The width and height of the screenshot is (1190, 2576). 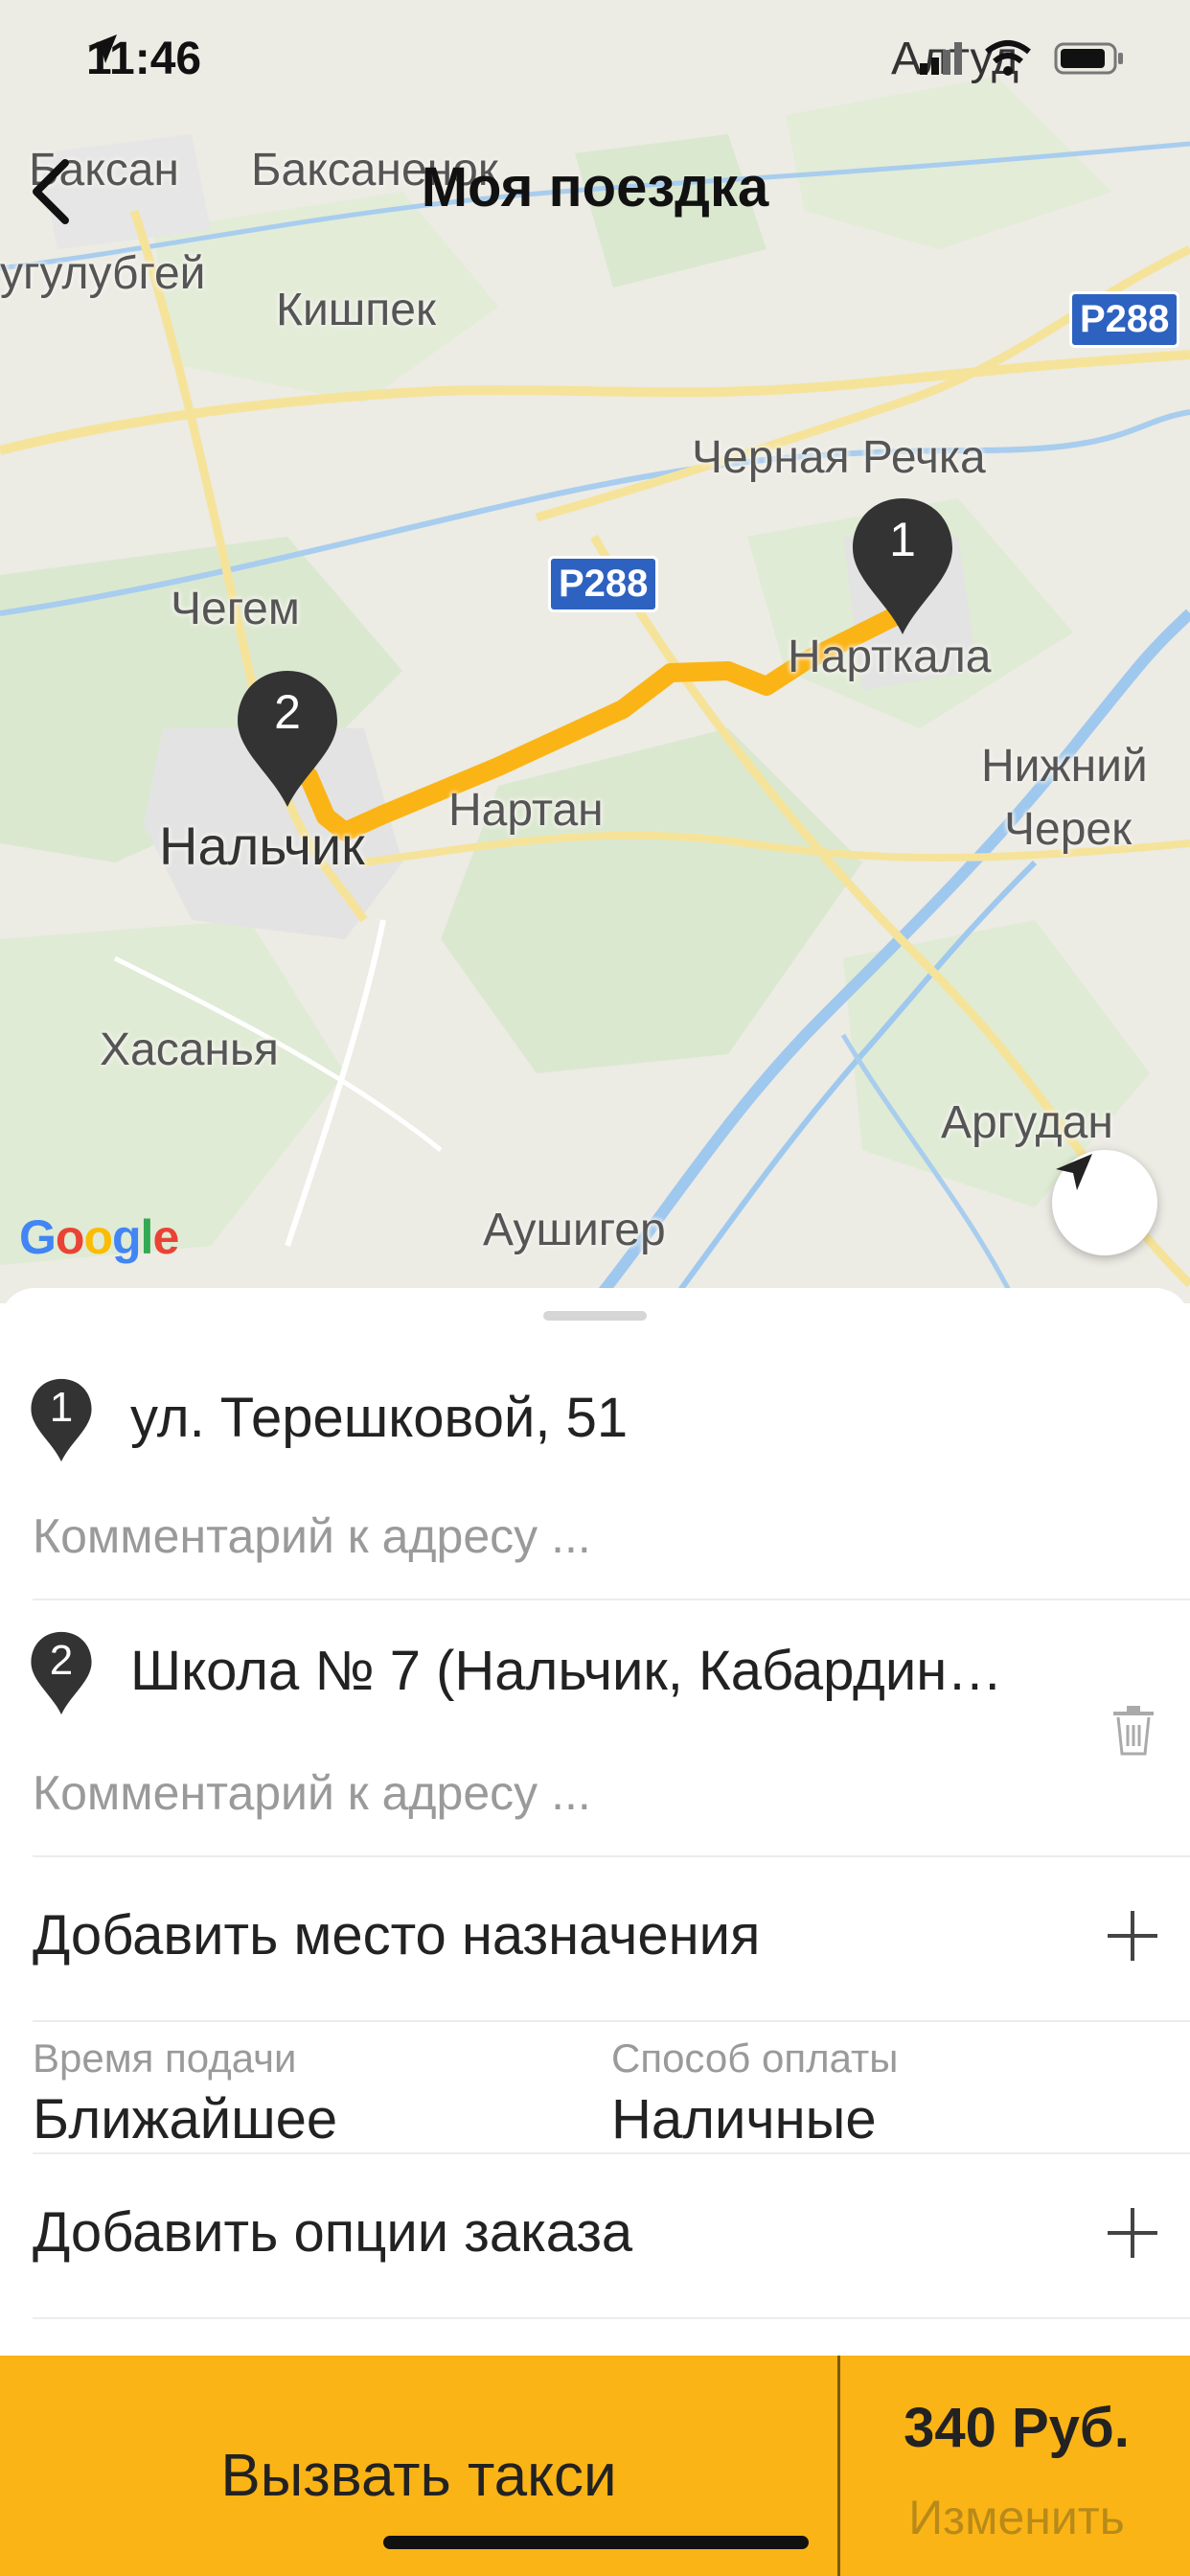 I want to click on wifi-icon, so click(x=1008, y=58).